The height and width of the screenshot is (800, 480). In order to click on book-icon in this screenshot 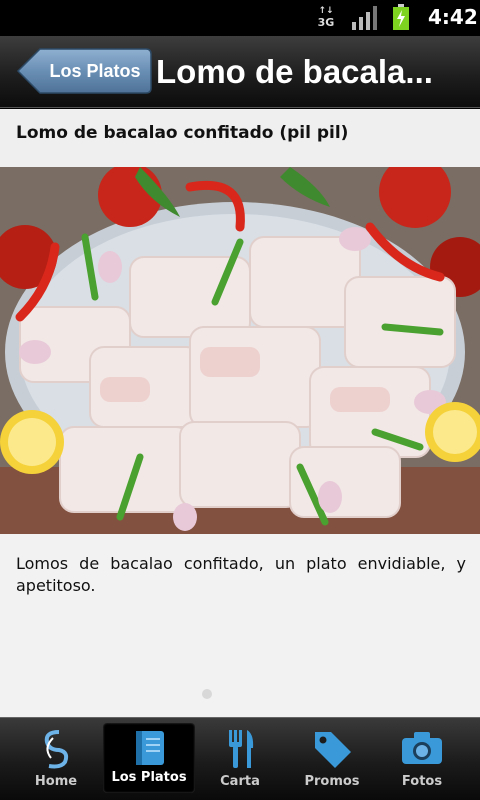, I will do `click(150, 748)`.